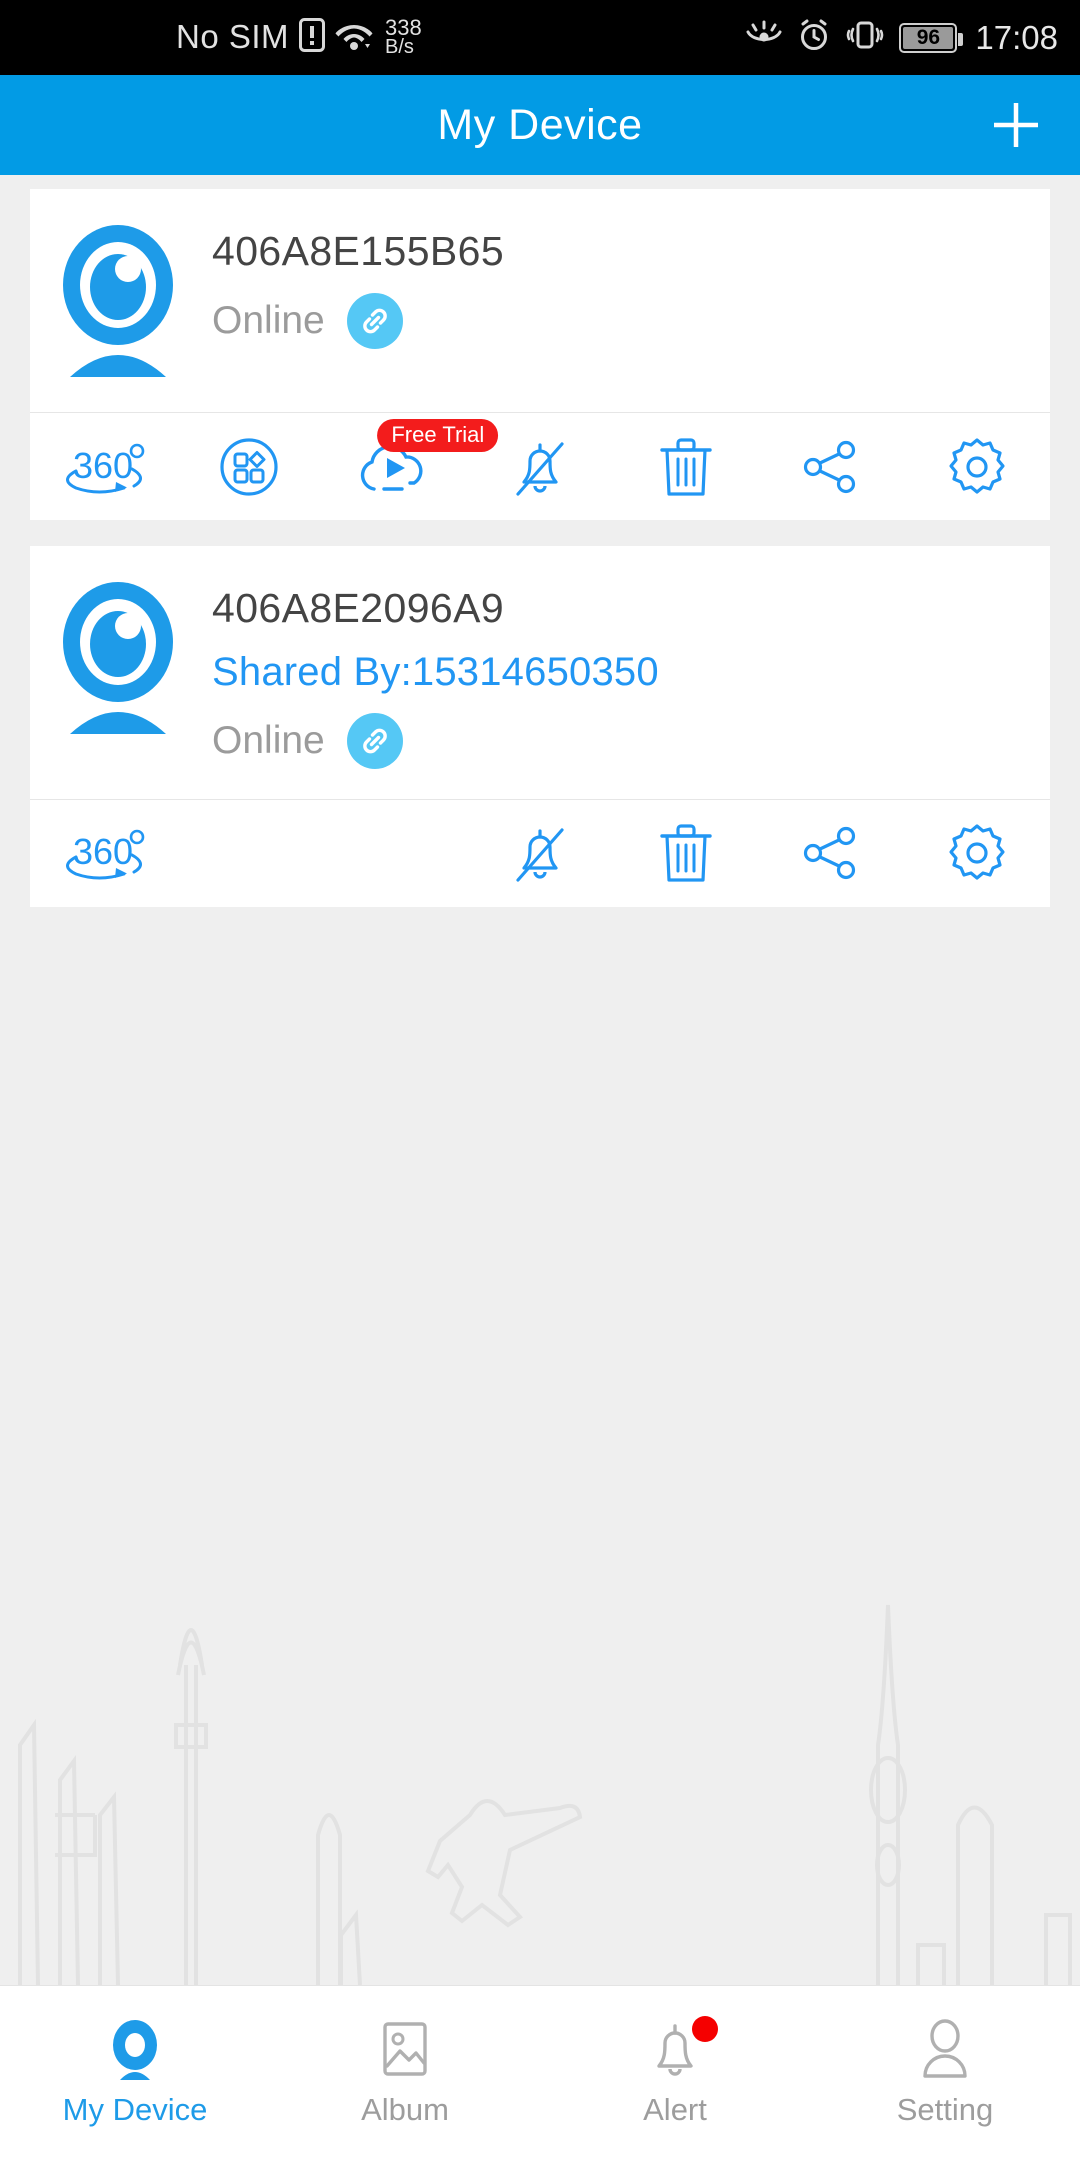 The height and width of the screenshot is (2160, 1080). Describe the element at coordinates (358, 251) in the screenshot. I see `device-name: 406A8E155B65` at that location.